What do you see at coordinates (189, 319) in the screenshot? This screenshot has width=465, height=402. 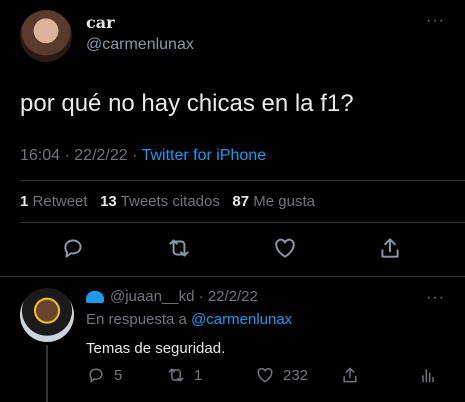 I see `reply-context: En respuesta a @carmenlunax` at bounding box center [189, 319].